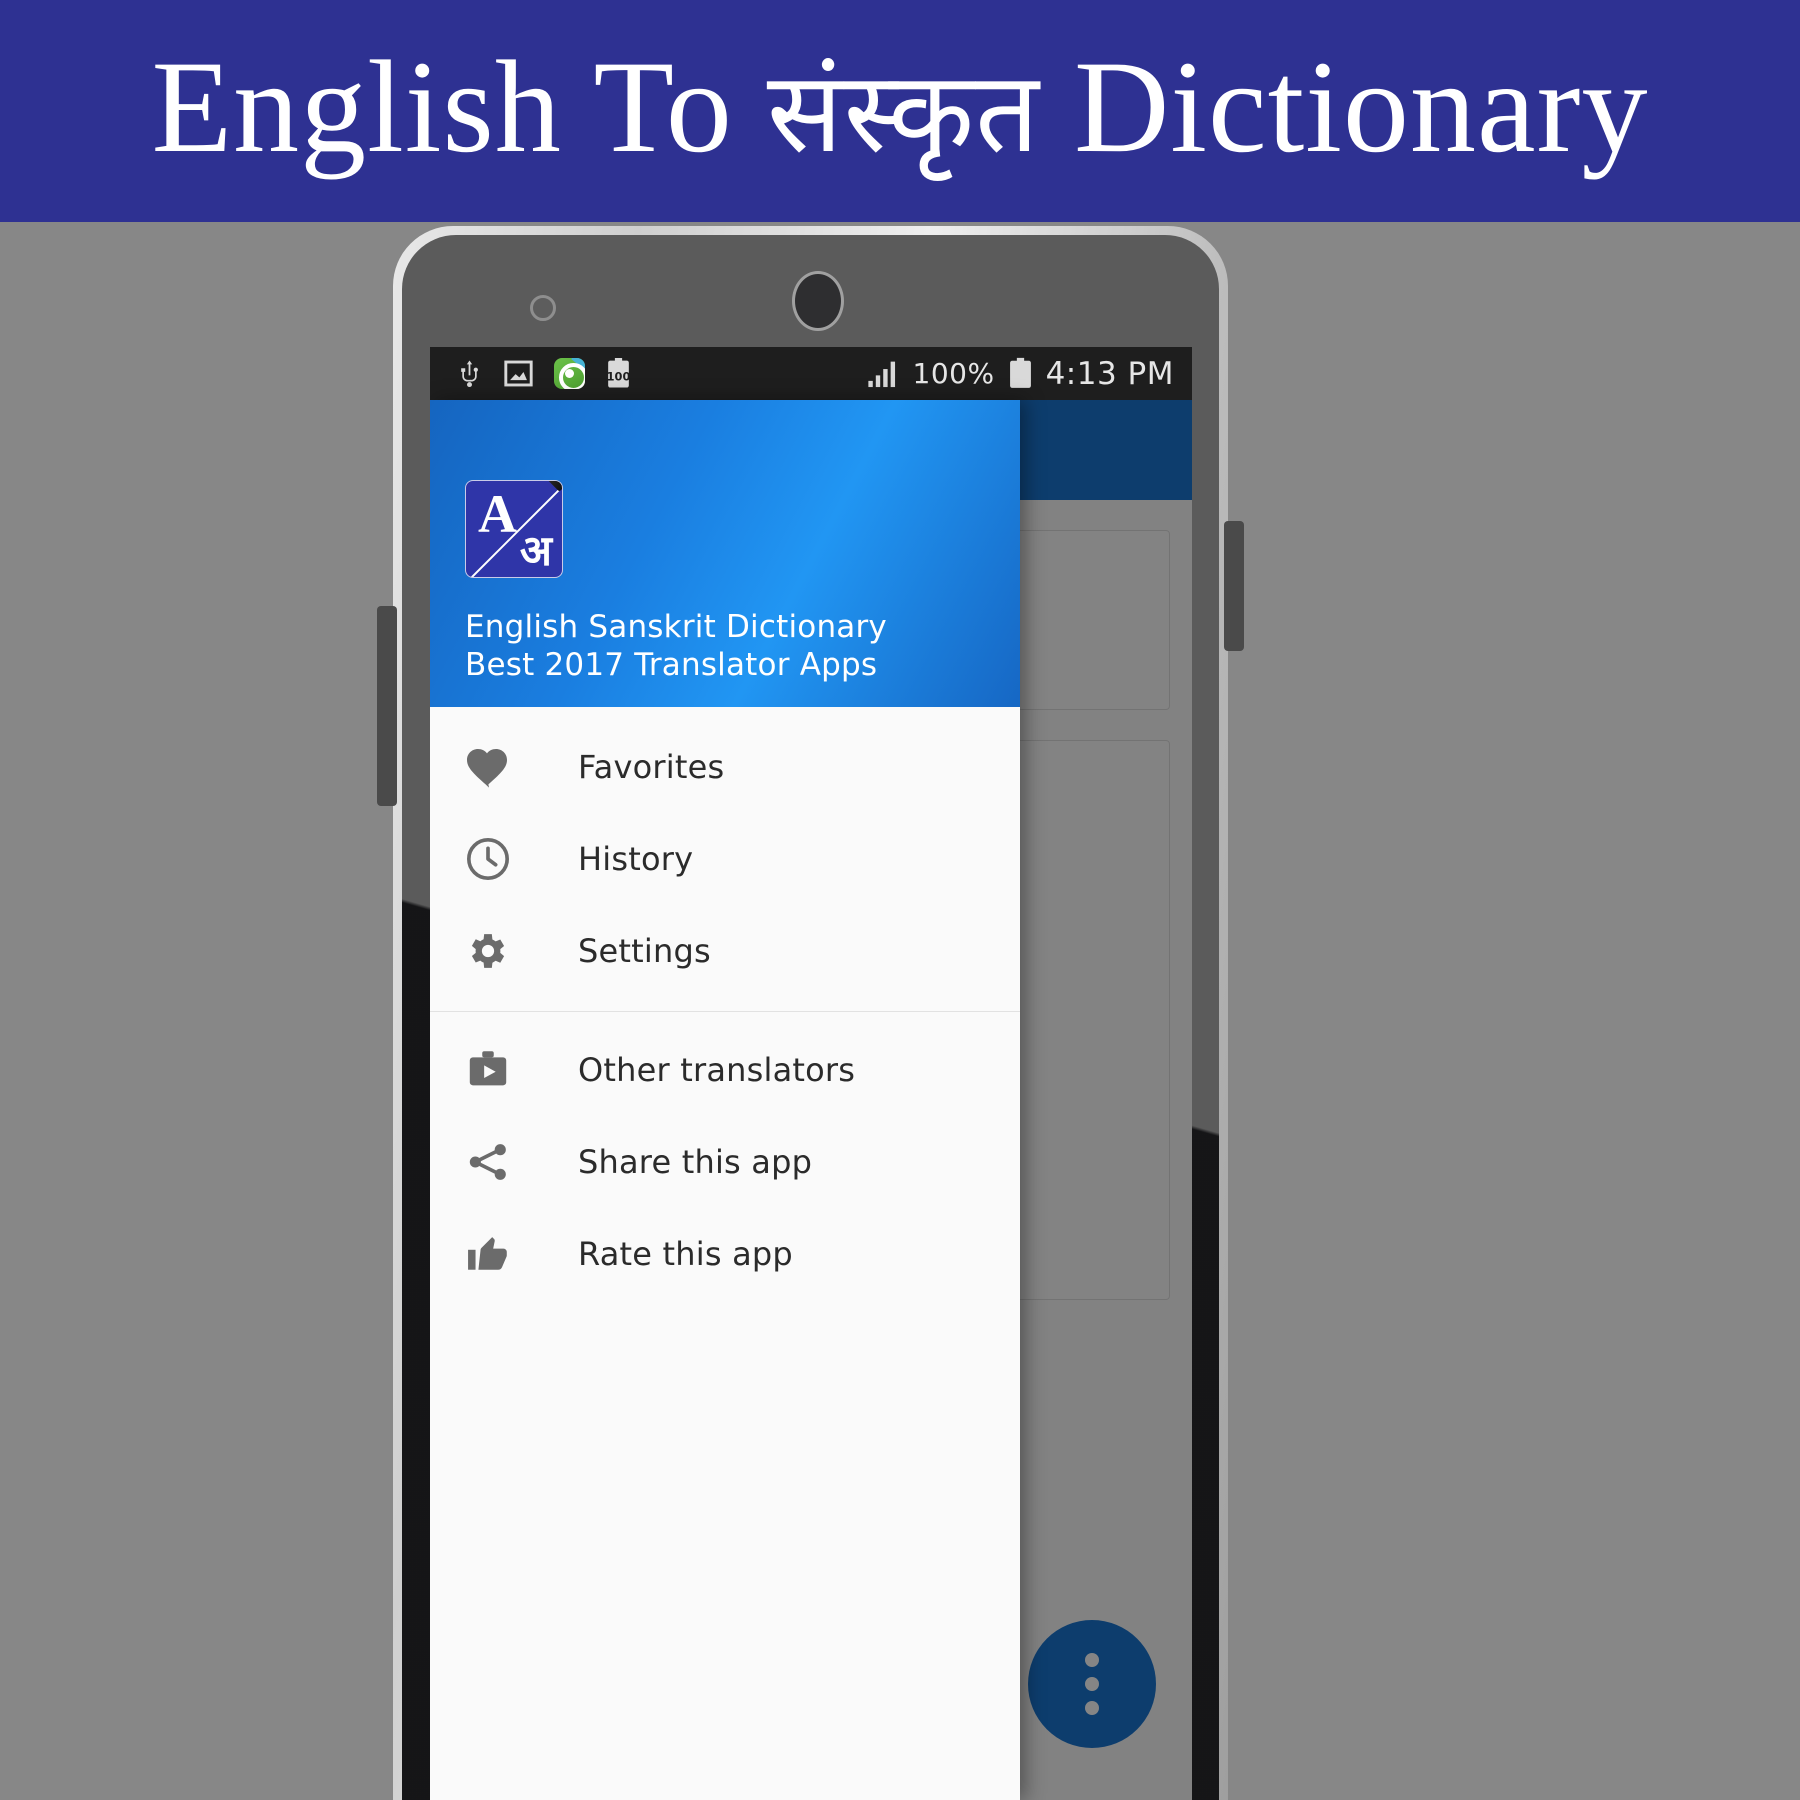 The height and width of the screenshot is (1800, 1800). What do you see at coordinates (518, 373) in the screenshot?
I see `screenshot-icon` at bounding box center [518, 373].